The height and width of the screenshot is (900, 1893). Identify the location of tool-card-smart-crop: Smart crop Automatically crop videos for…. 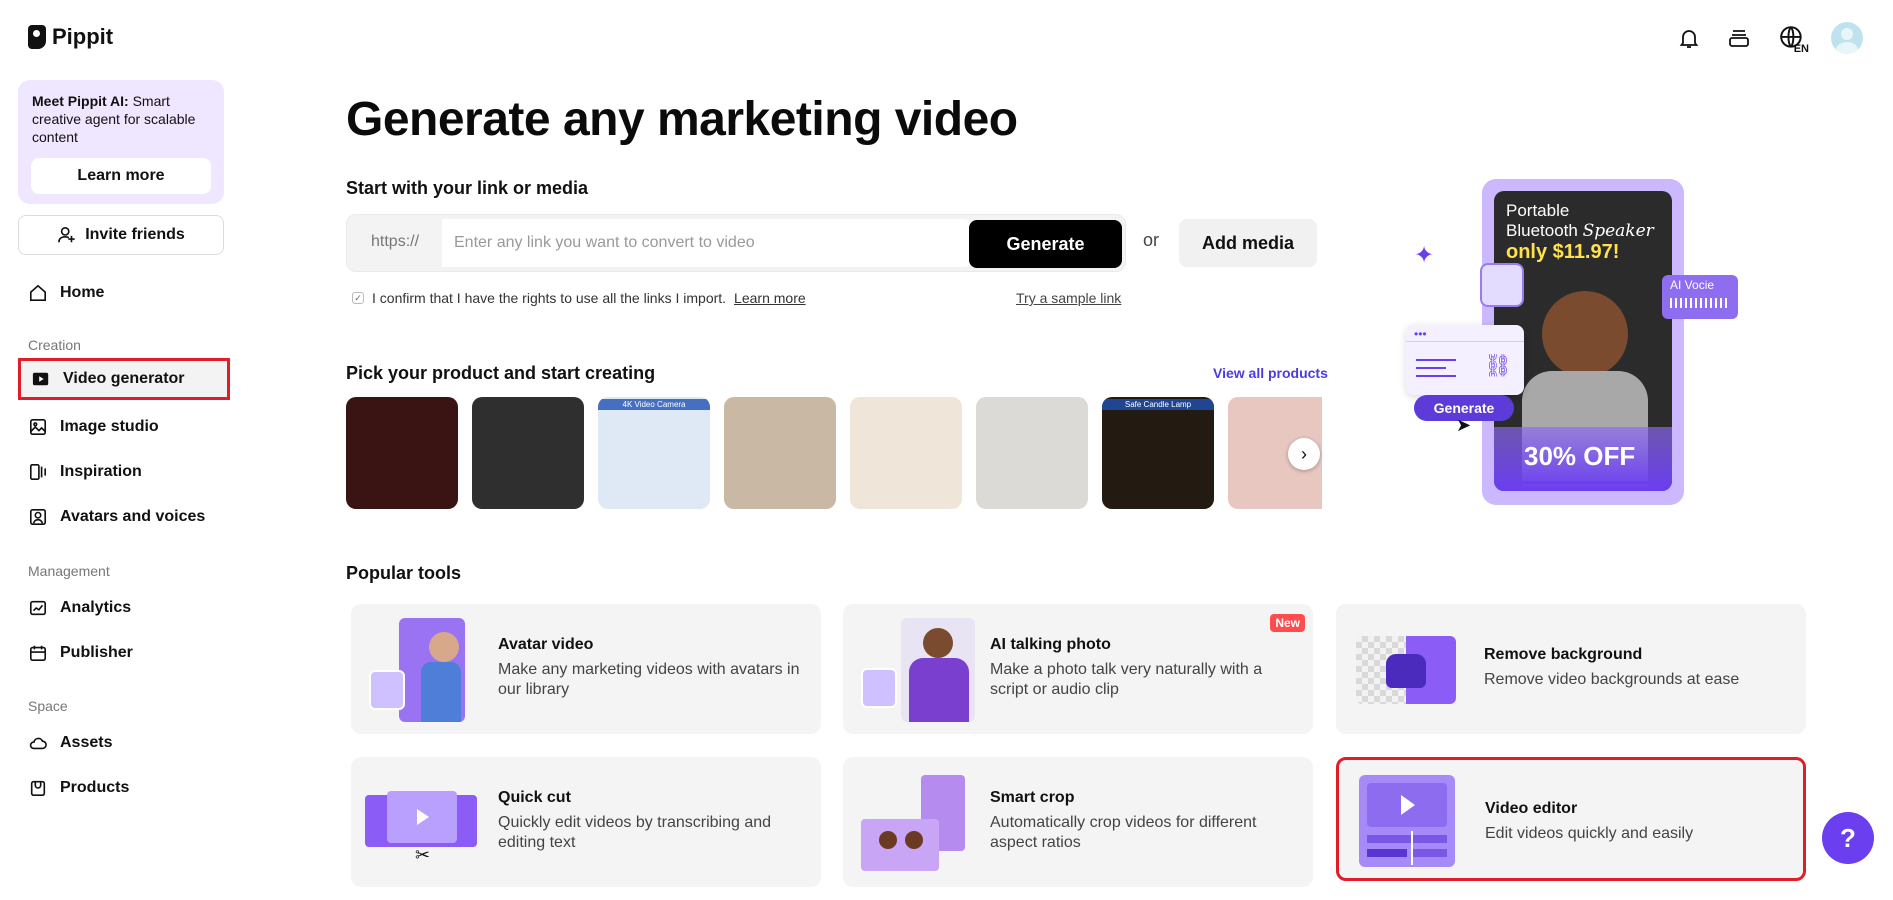
(1078, 822).